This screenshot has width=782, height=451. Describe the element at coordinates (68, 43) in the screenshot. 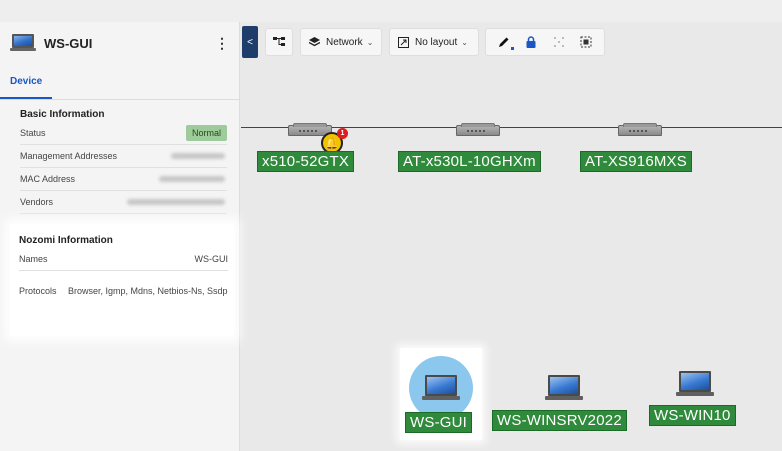

I see `panel-title: WS-GUI` at that location.